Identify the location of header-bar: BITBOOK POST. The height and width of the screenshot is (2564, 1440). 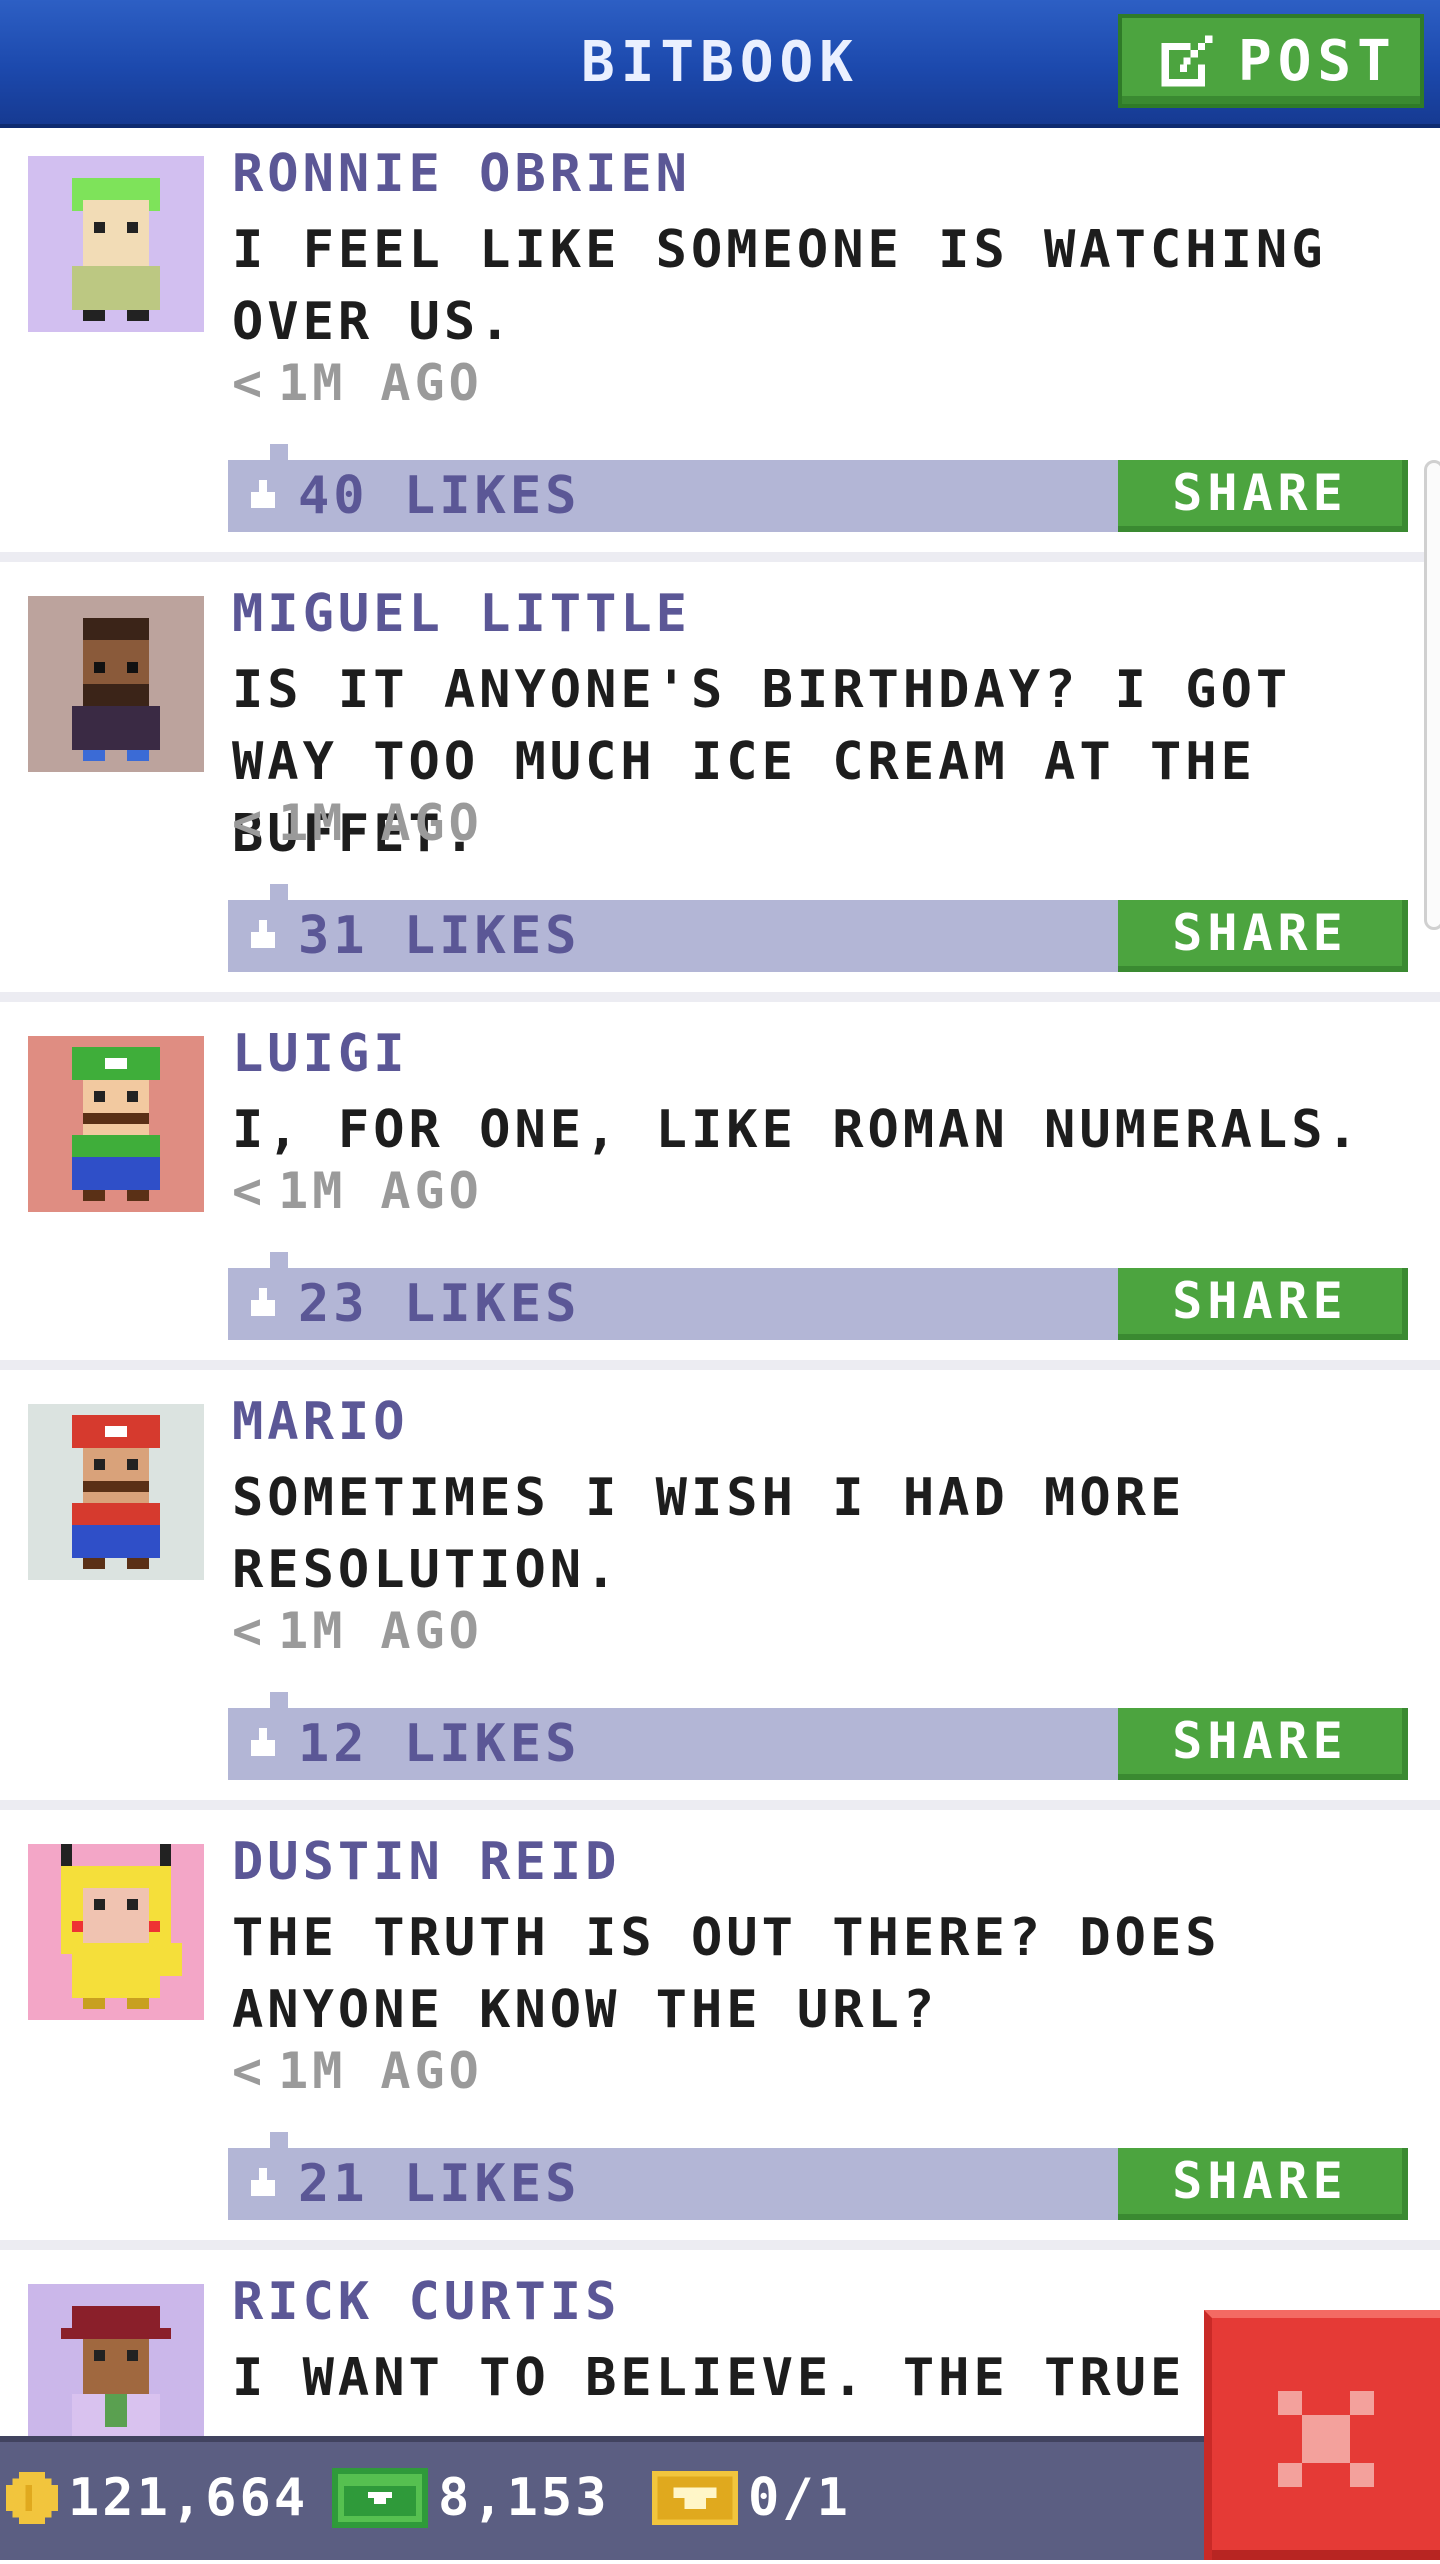
(720, 64).